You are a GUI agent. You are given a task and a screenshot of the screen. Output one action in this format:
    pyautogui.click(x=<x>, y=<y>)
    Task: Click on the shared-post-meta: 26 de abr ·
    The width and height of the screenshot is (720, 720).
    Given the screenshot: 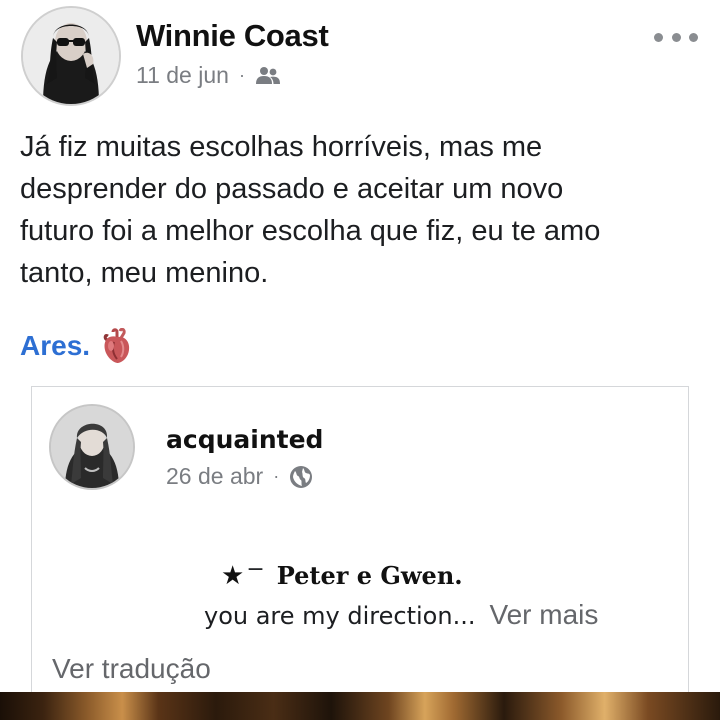 What is the action you would take?
    pyautogui.click(x=239, y=476)
    